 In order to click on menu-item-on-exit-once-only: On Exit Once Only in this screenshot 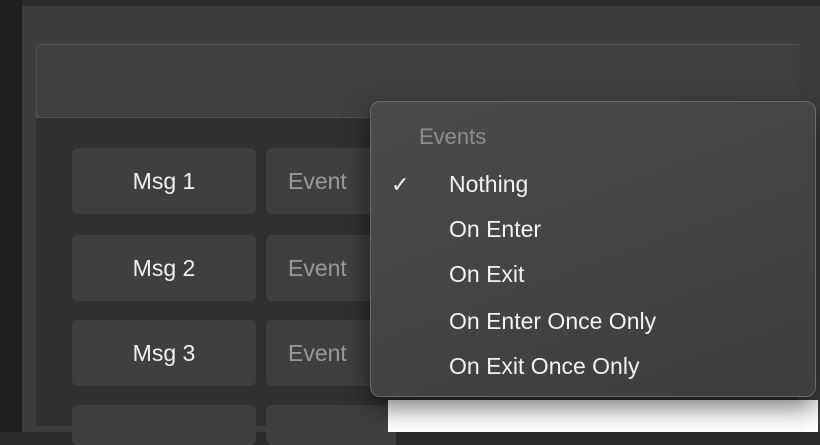, I will do `click(544, 366)`.